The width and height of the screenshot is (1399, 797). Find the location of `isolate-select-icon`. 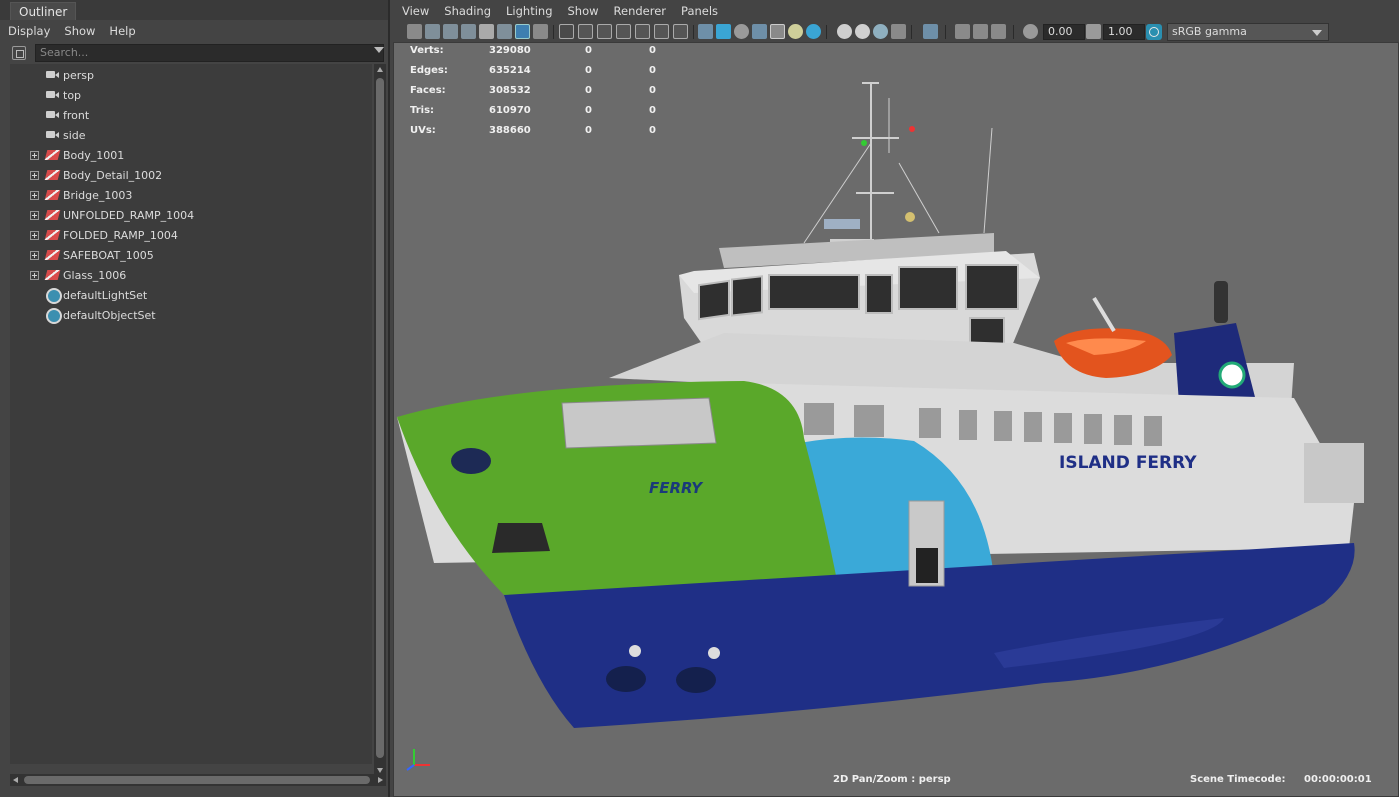

isolate-select-icon is located at coordinates (930, 31).